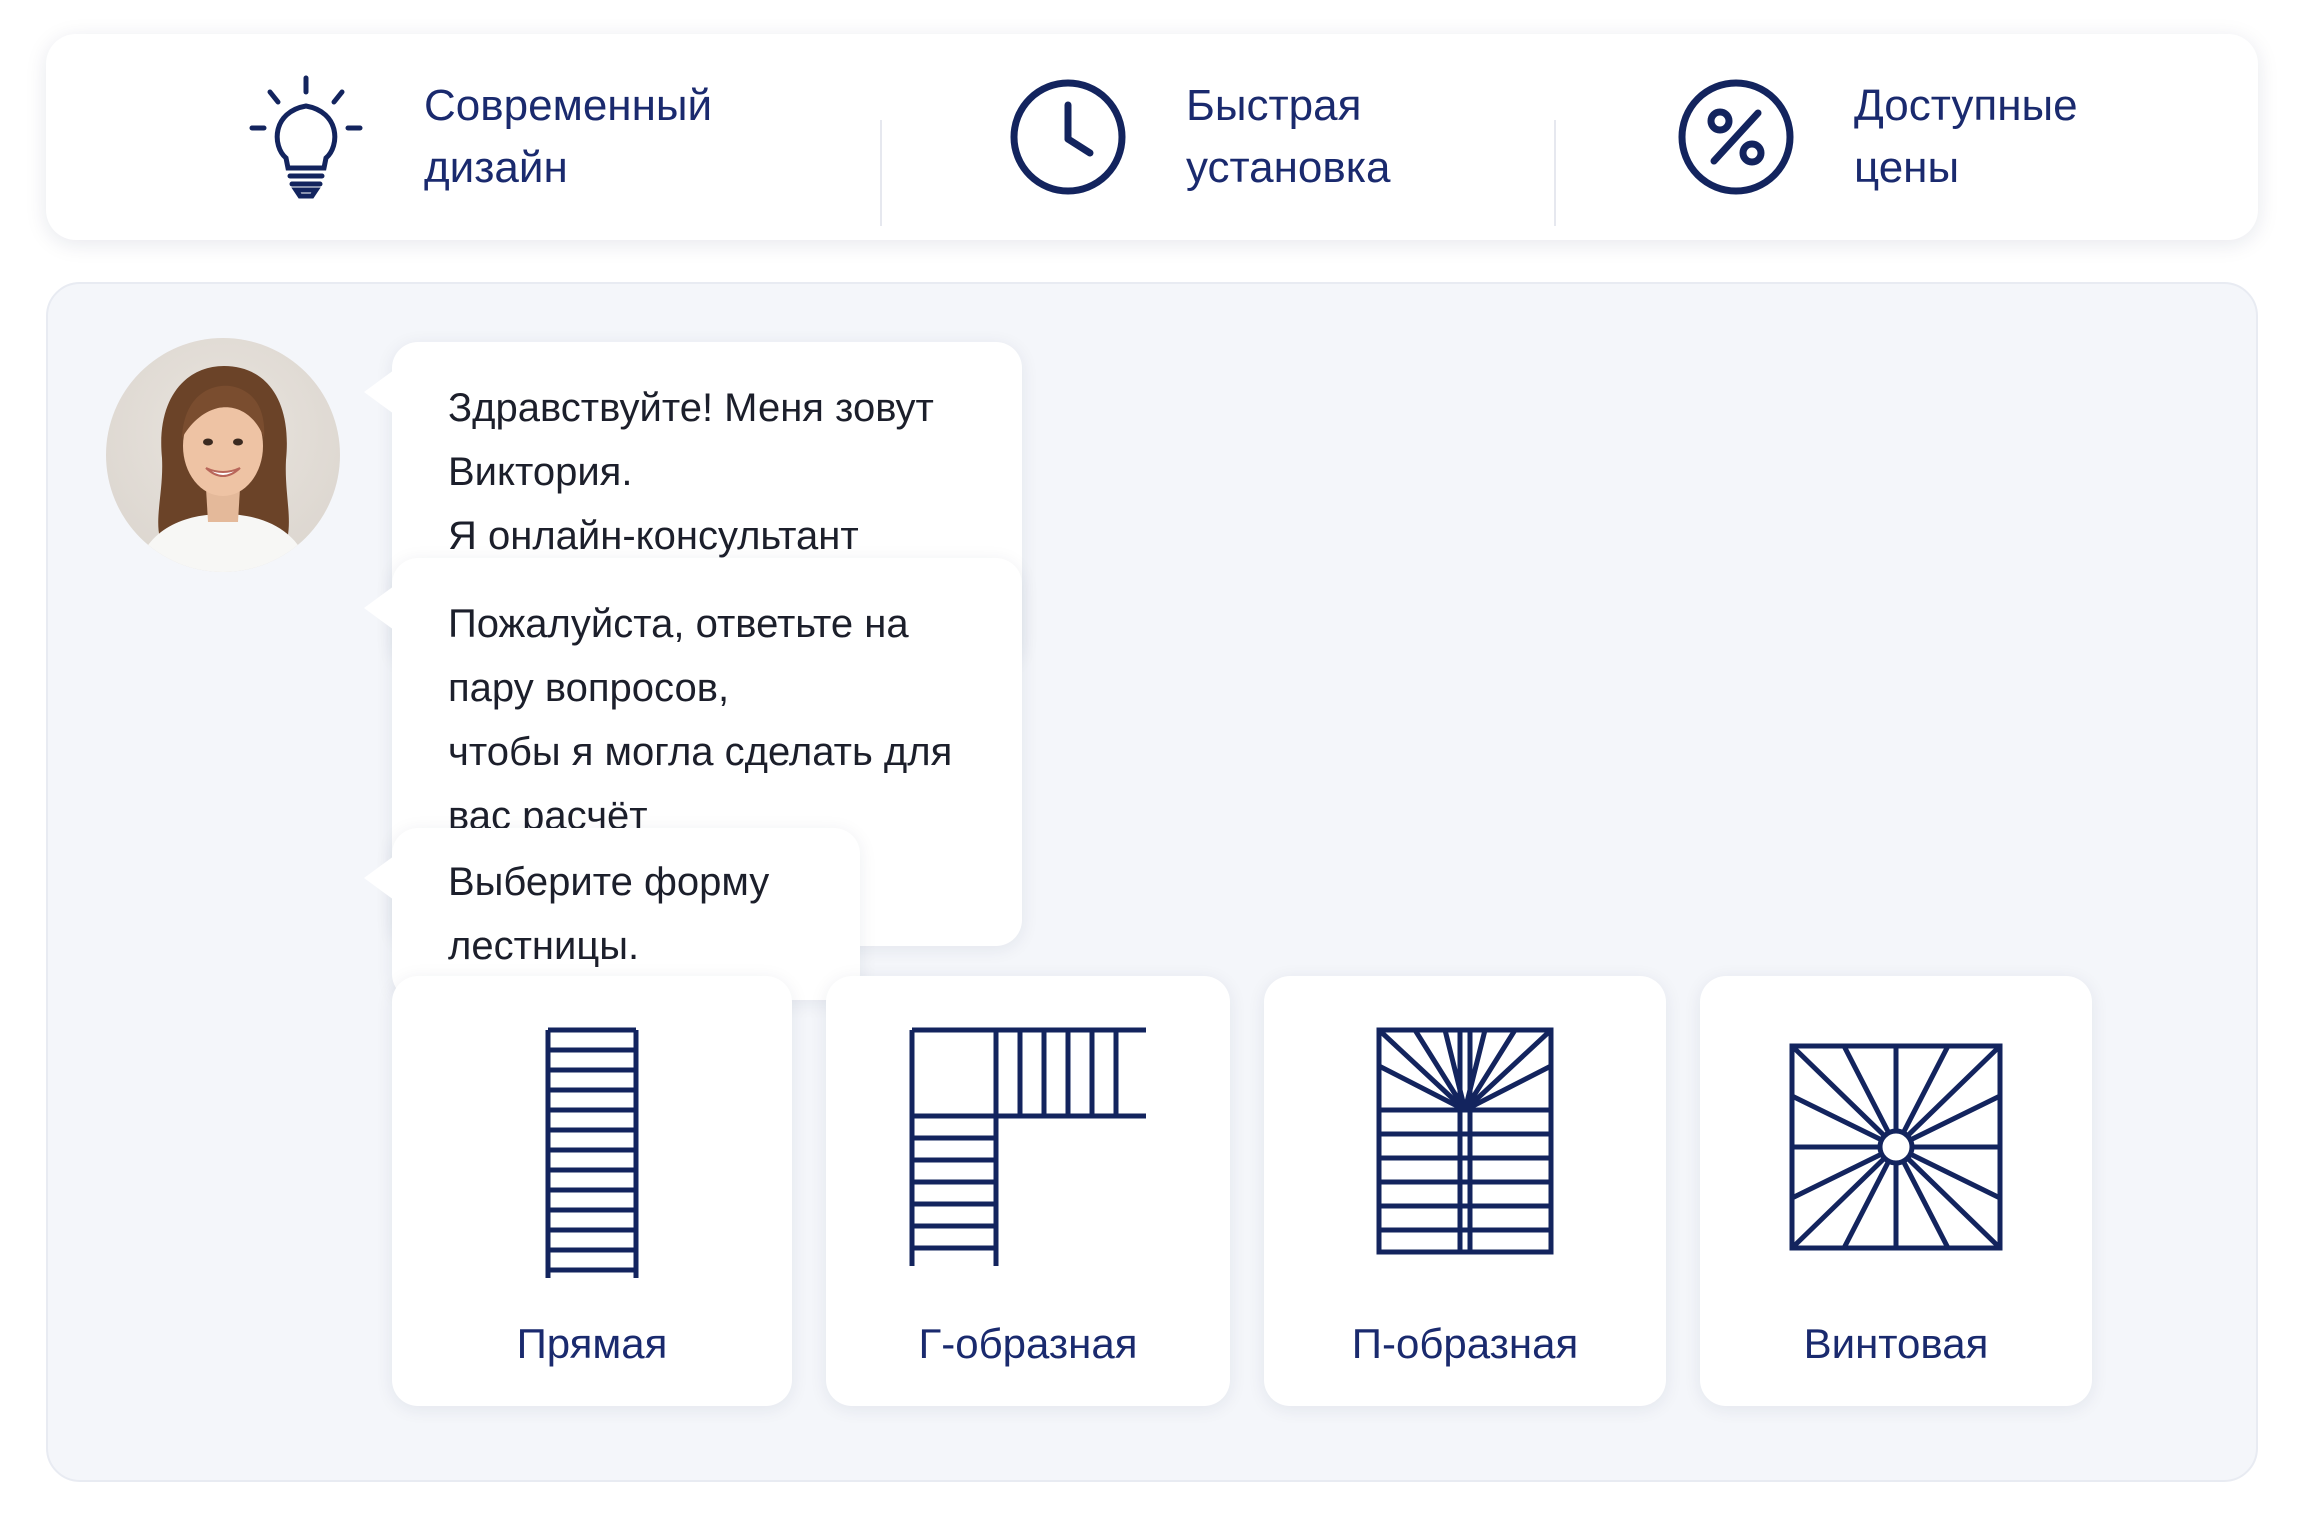 The width and height of the screenshot is (2304, 1536). Describe the element at coordinates (1028, 1156) in the screenshot. I see `l-shaped-stair-icon` at that location.